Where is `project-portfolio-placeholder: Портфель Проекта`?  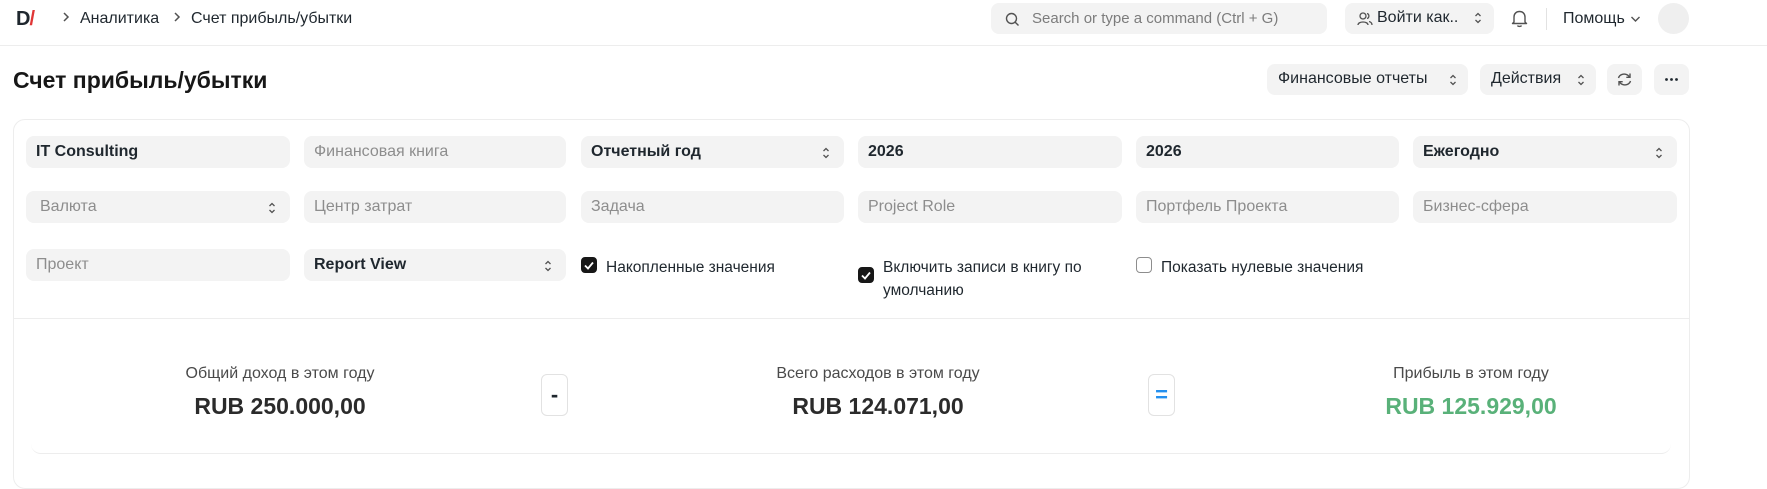
project-portfolio-placeholder: Портфель Проекта is located at coordinates (1217, 206).